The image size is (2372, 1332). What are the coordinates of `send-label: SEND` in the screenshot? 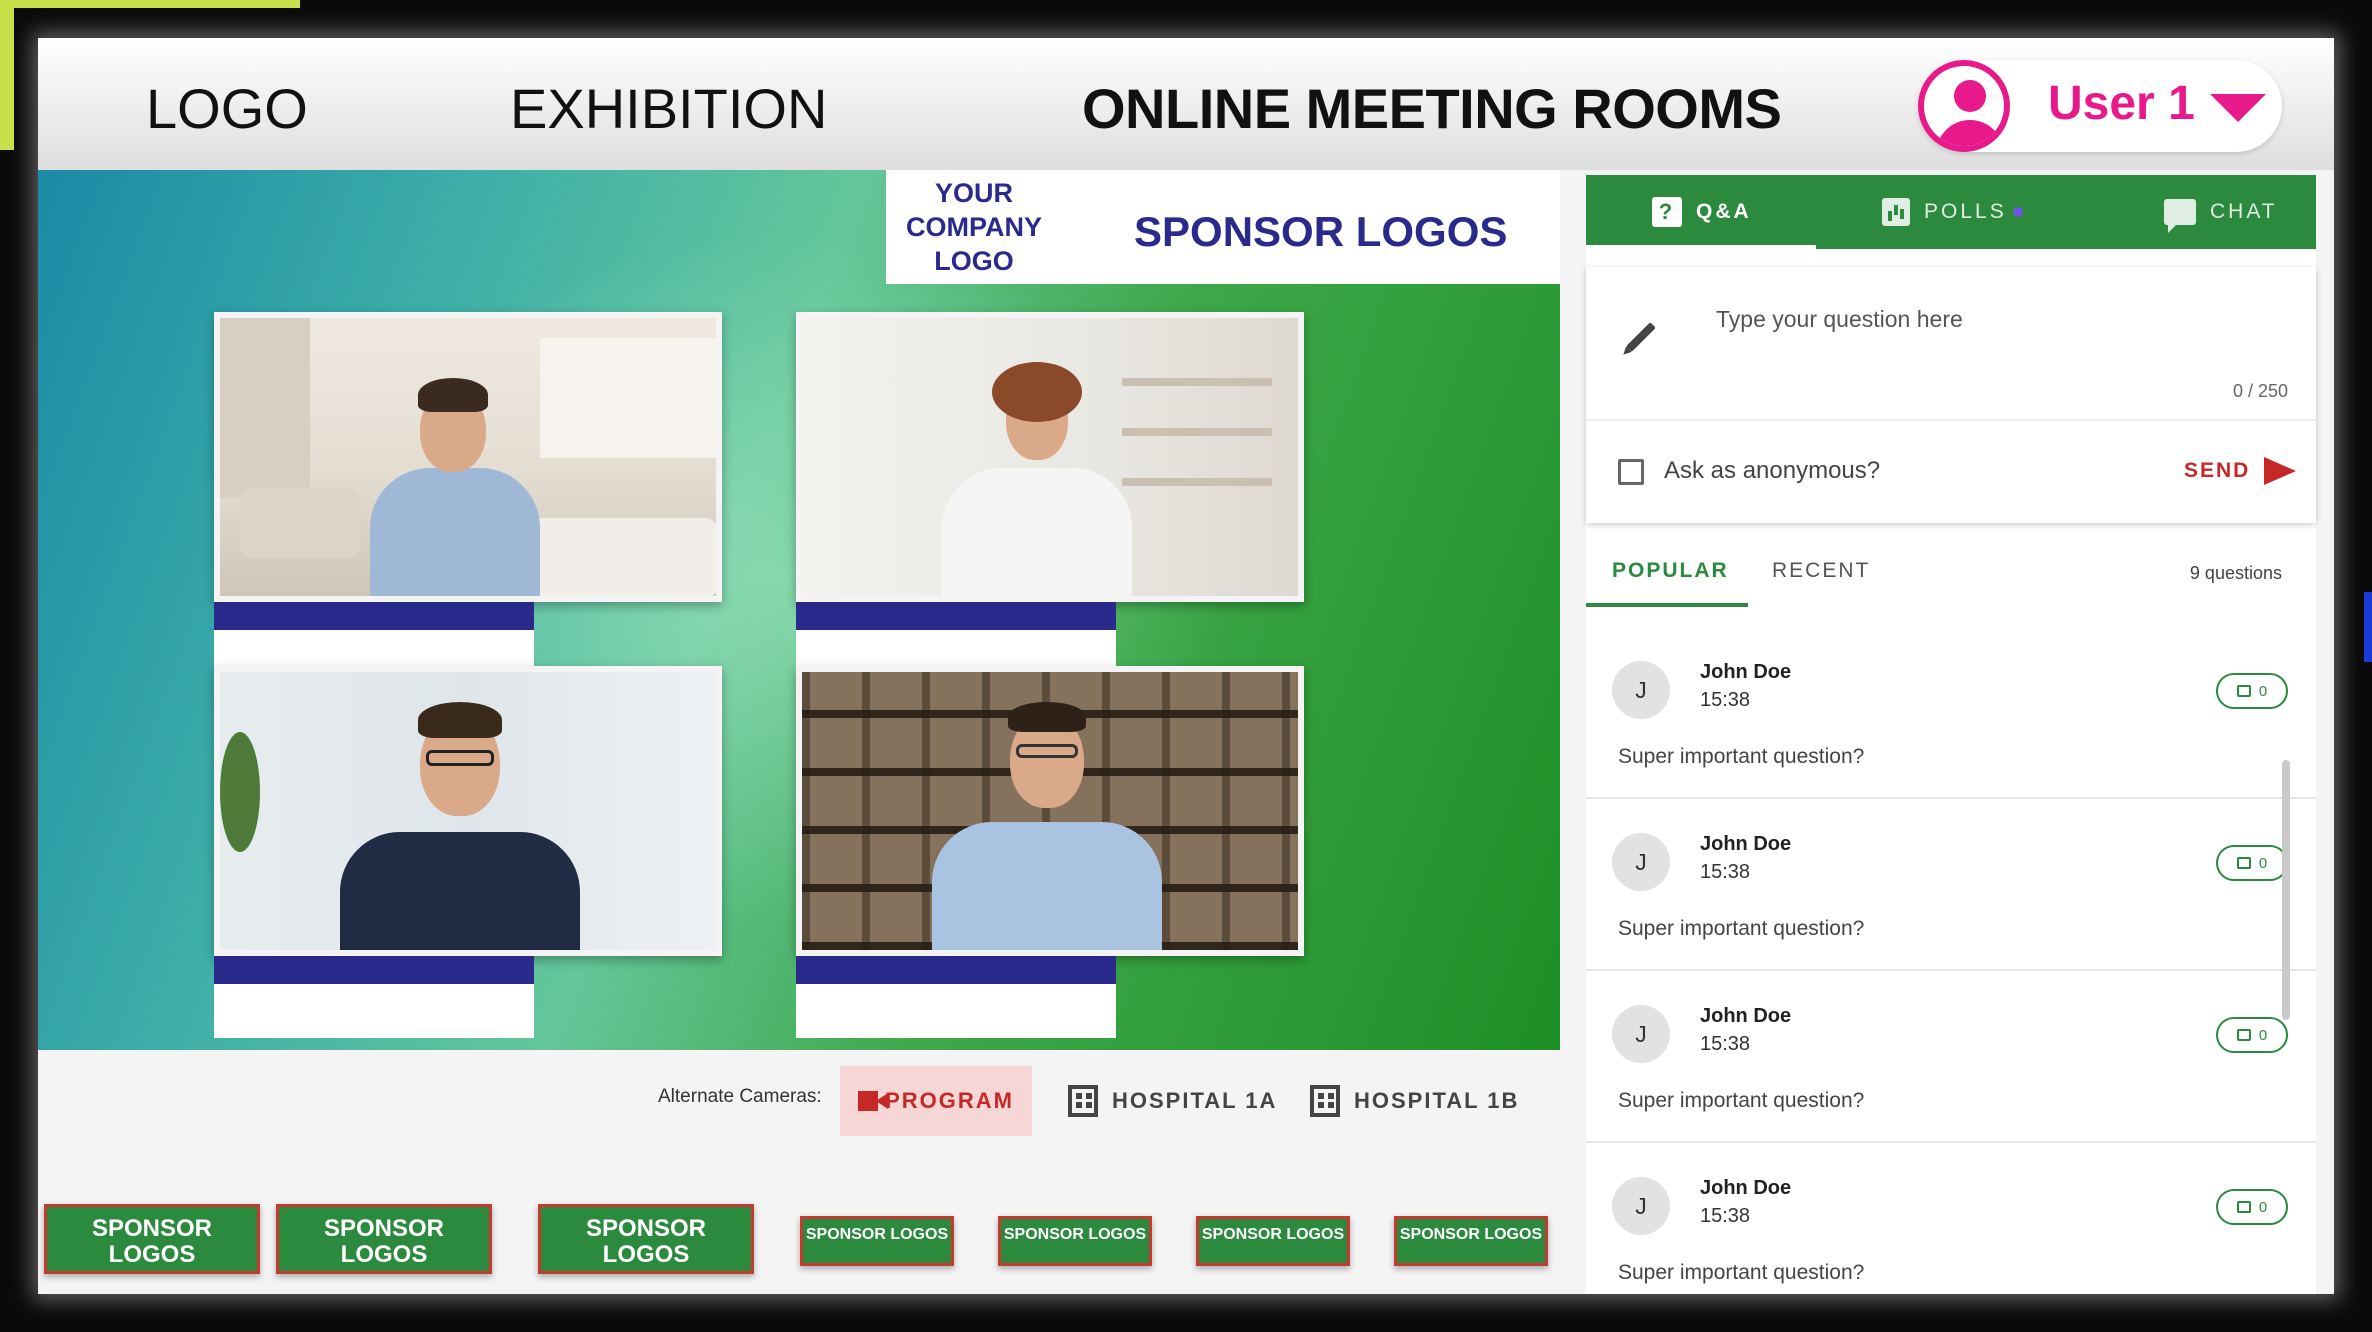 It's located at (2217, 470).